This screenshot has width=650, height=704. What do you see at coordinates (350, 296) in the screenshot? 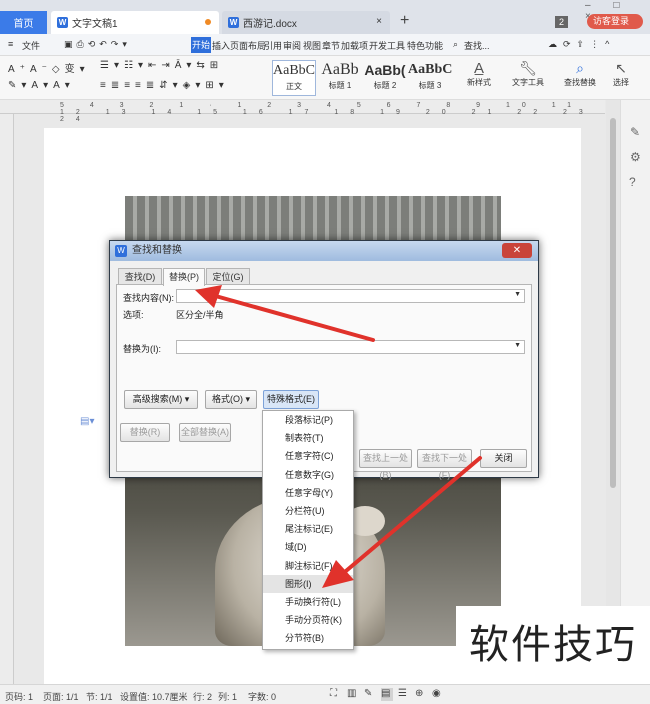
I see `find-input: ▼` at bounding box center [350, 296].